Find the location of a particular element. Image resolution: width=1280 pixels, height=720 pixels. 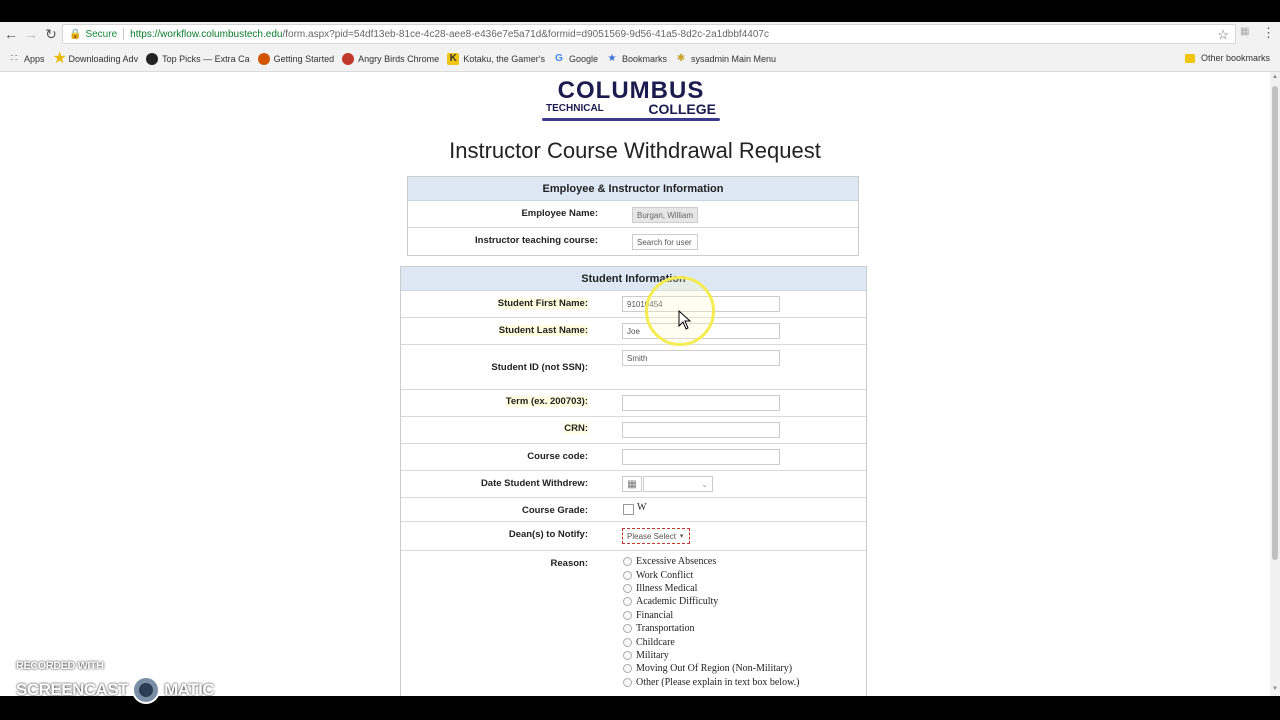

apps-grid-icon: ∷ is located at coordinates (14, 58).